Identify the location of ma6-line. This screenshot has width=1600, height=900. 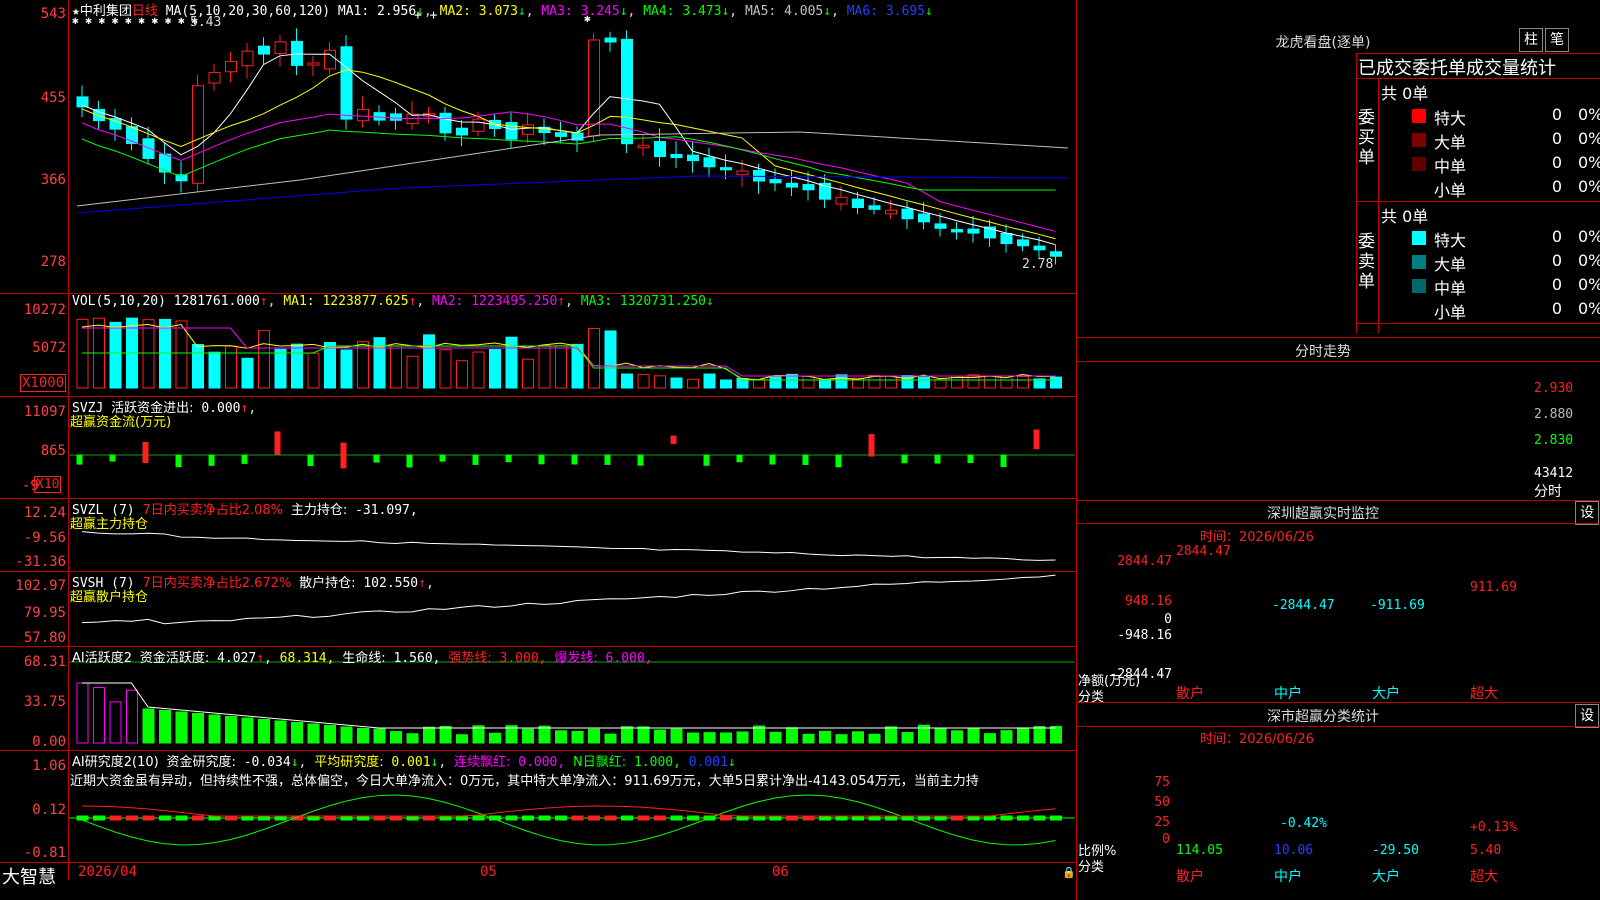
(572, 194).